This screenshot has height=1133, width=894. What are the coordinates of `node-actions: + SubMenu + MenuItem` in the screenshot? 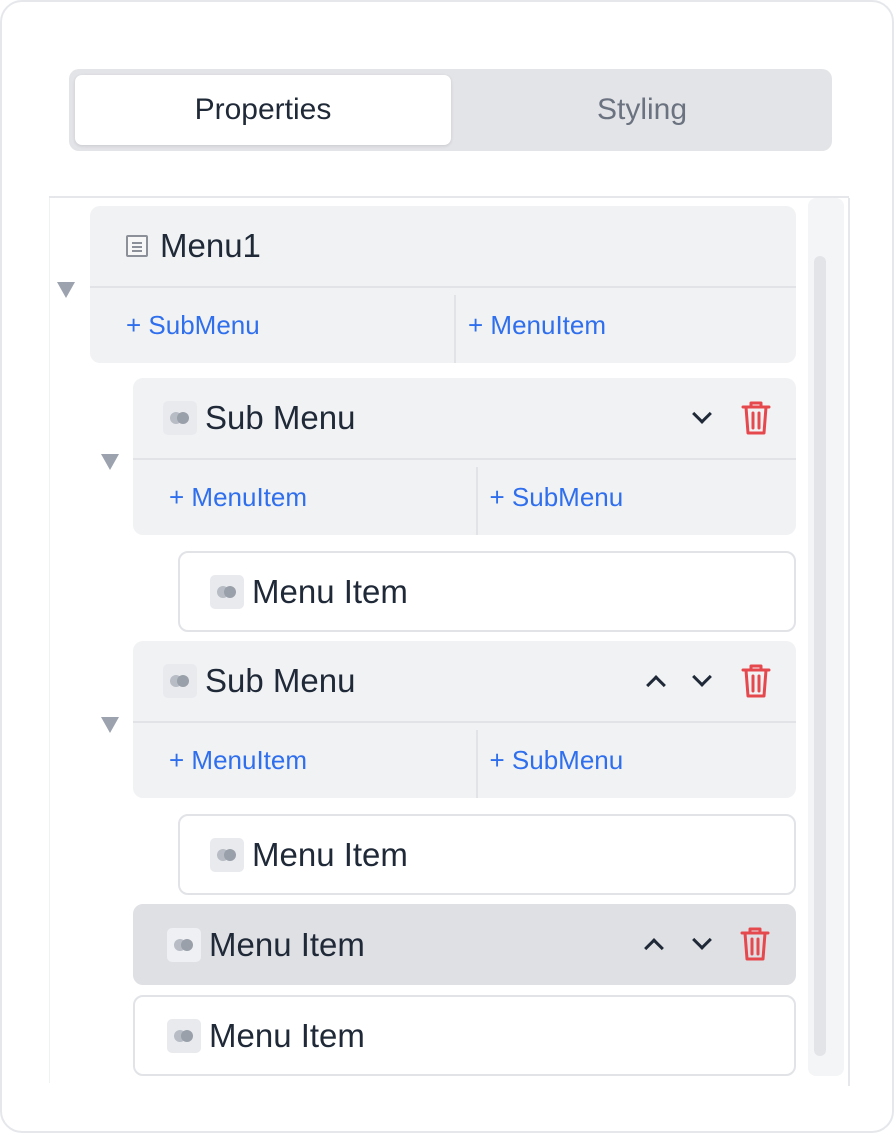 It's located at (443, 325).